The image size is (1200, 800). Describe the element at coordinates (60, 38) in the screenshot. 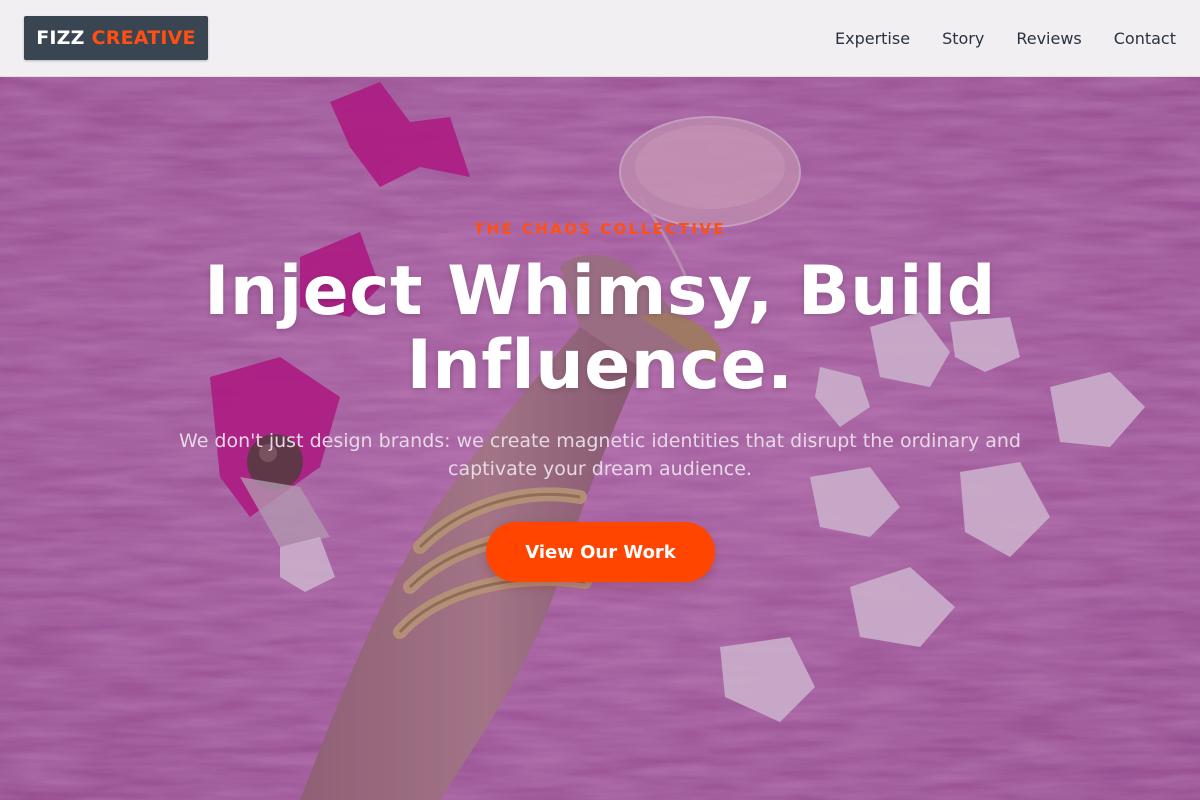

I see `logo-word-fizz: FIZZ` at that location.